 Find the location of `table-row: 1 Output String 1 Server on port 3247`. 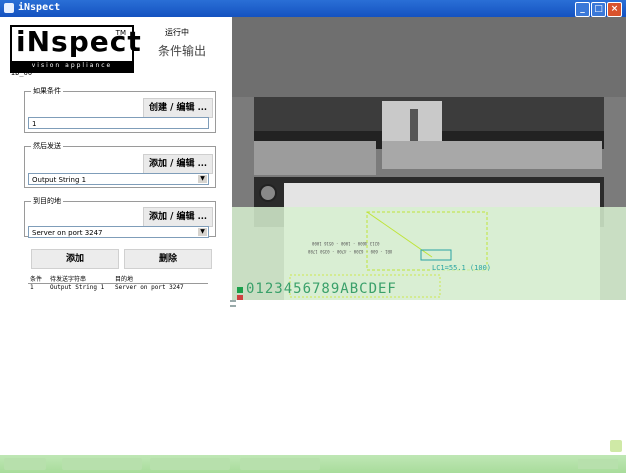

table-row: 1 Output String 1 Server on port 3247 is located at coordinates (118, 288).